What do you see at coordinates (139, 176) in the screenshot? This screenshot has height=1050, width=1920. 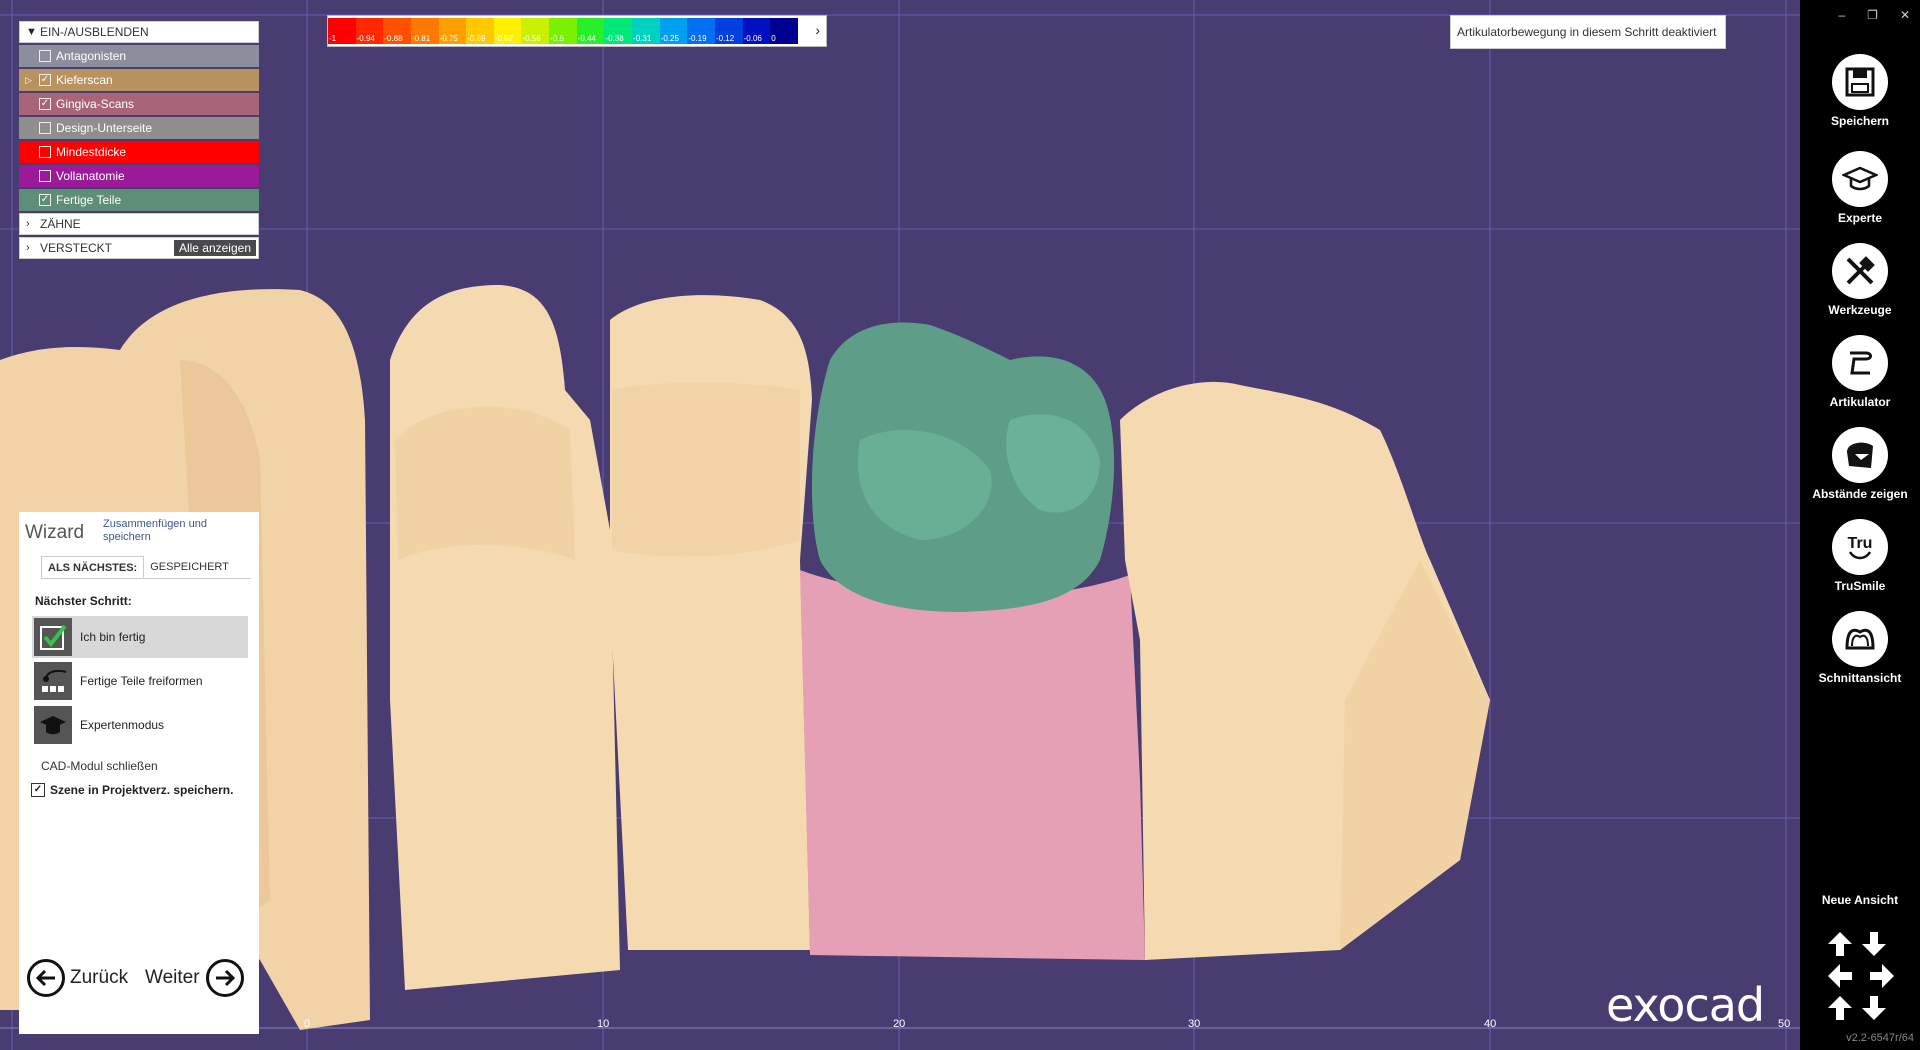 I see `layer-row: Vollanatomie` at bounding box center [139, 176].